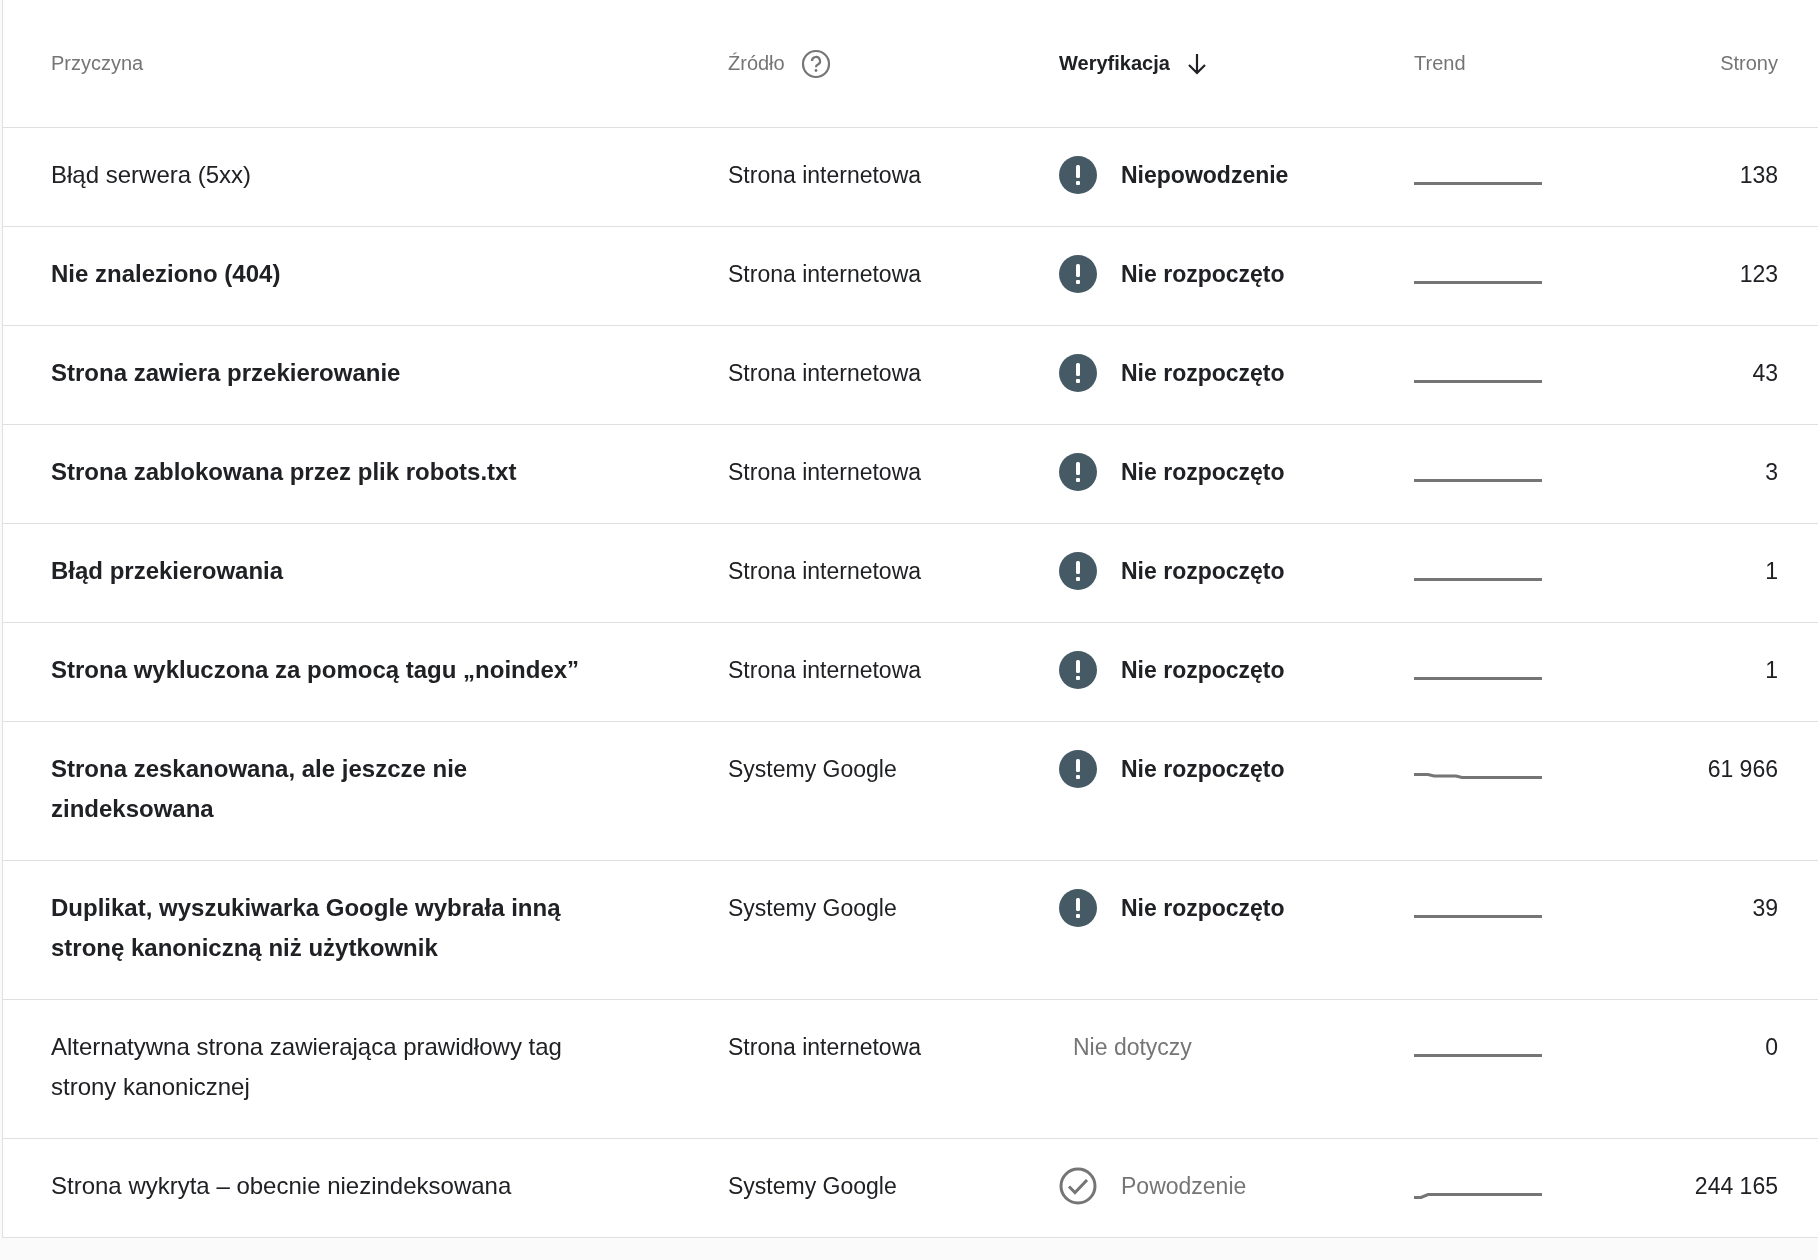 This screenshot has width=1818, height=1260. Describe the element at coordinates (1765, 373) in the screenshot. I see `pages-count: 43` at that location.